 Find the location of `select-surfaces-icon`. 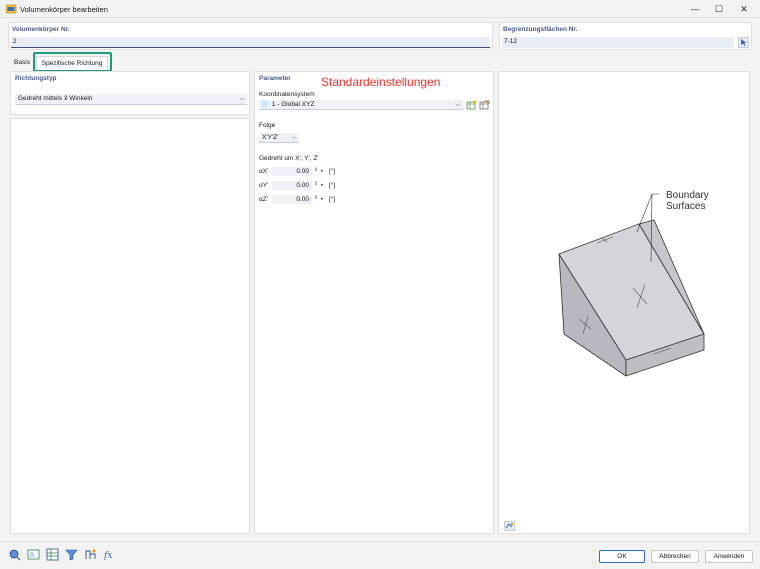

select-surfaces-icon is located at coordinates (743, 42).